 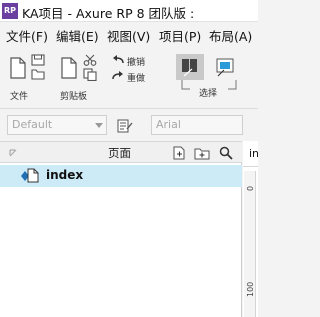 I want to click on format-toolbar: Default Arial, so click(x=129, y=125).